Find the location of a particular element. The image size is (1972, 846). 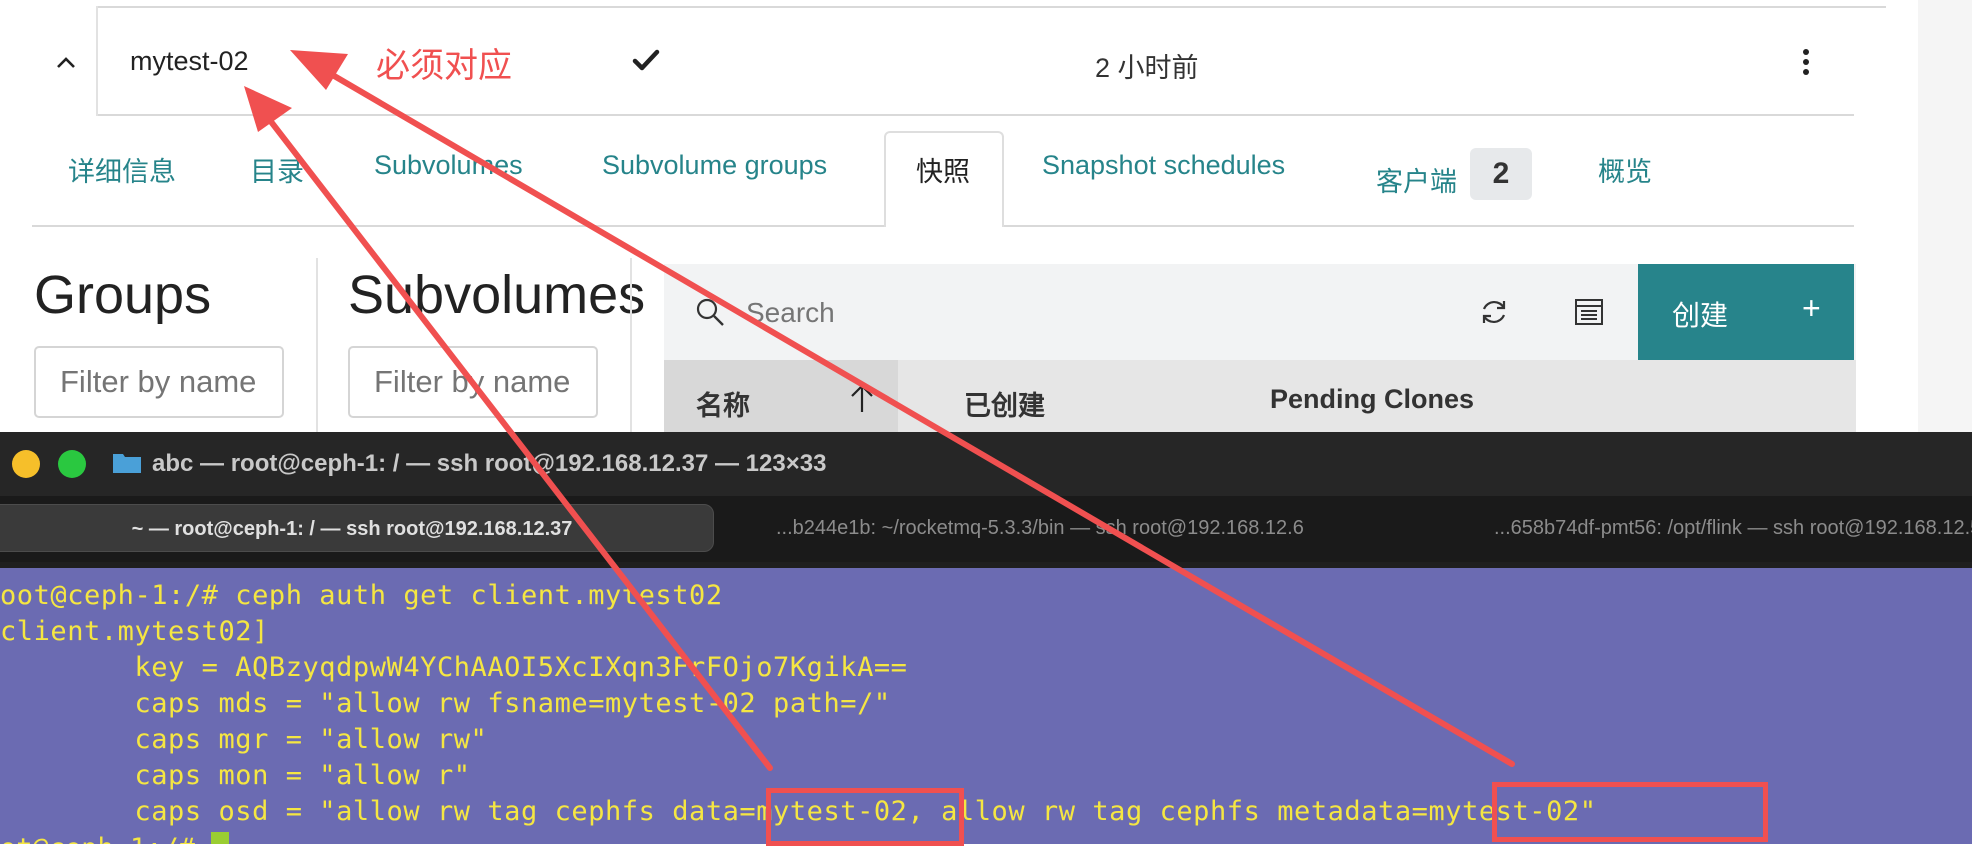

plus-icon: + is located at coordinates (1811, 308).